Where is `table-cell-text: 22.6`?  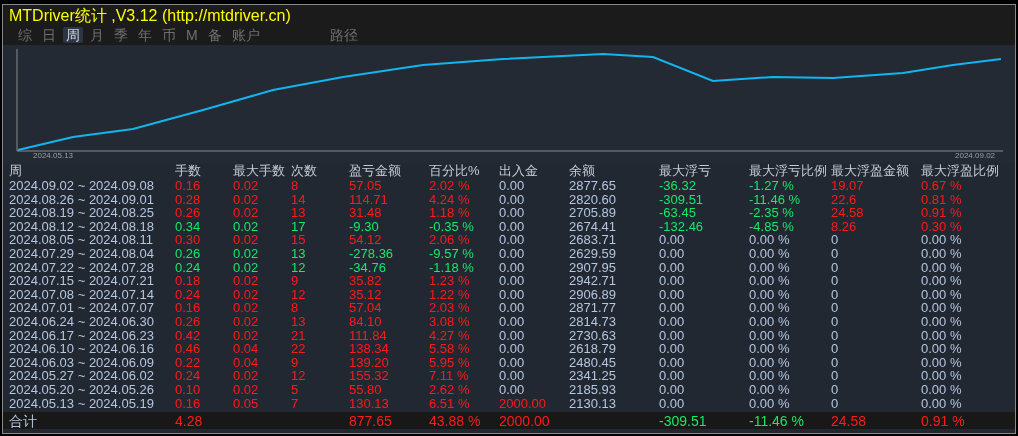 table-cell-text: 22.6 is located at coordinates (844, 199).